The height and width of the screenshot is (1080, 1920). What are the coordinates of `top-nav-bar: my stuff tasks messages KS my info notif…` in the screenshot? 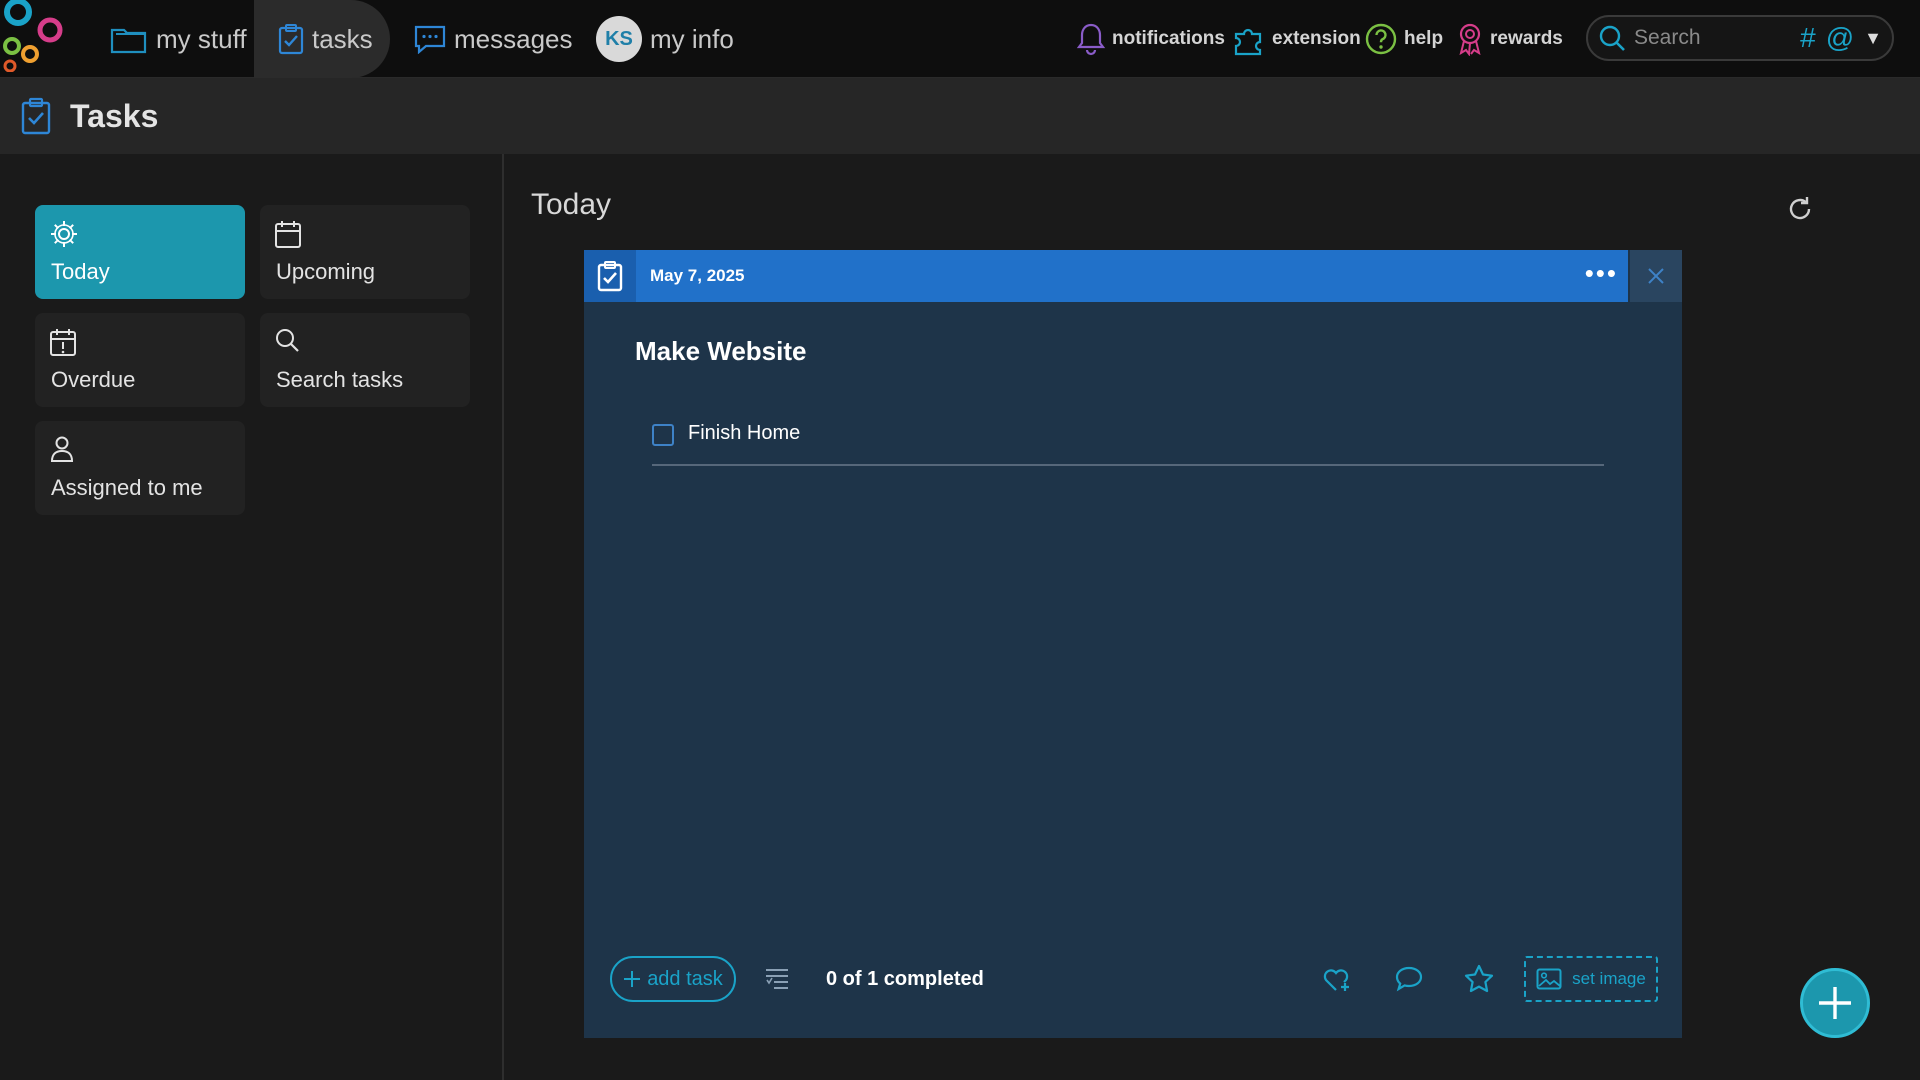 It's located at (960, 39).